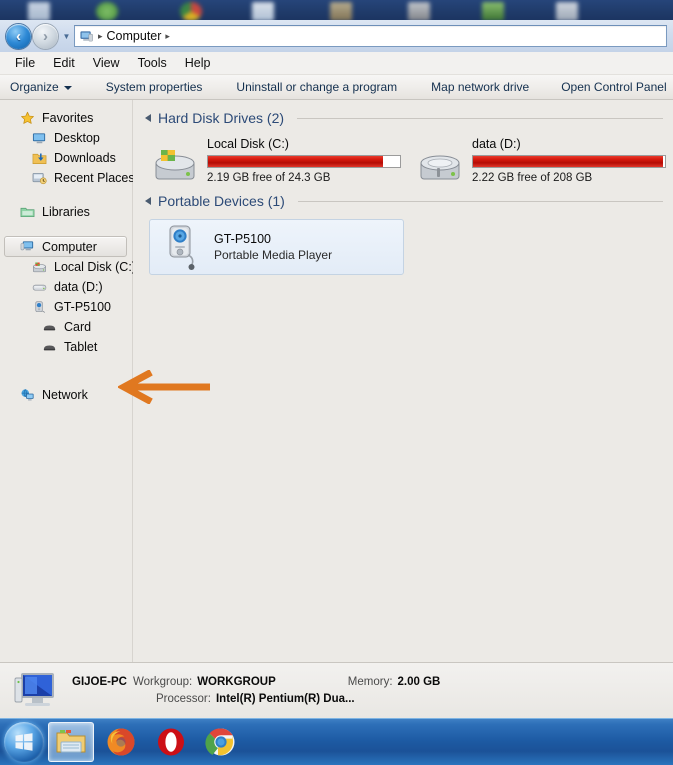  Describe the element at coordinates (273, 255) in the screenshot. I see `device-subtitle: Portable Media Player` at that location.